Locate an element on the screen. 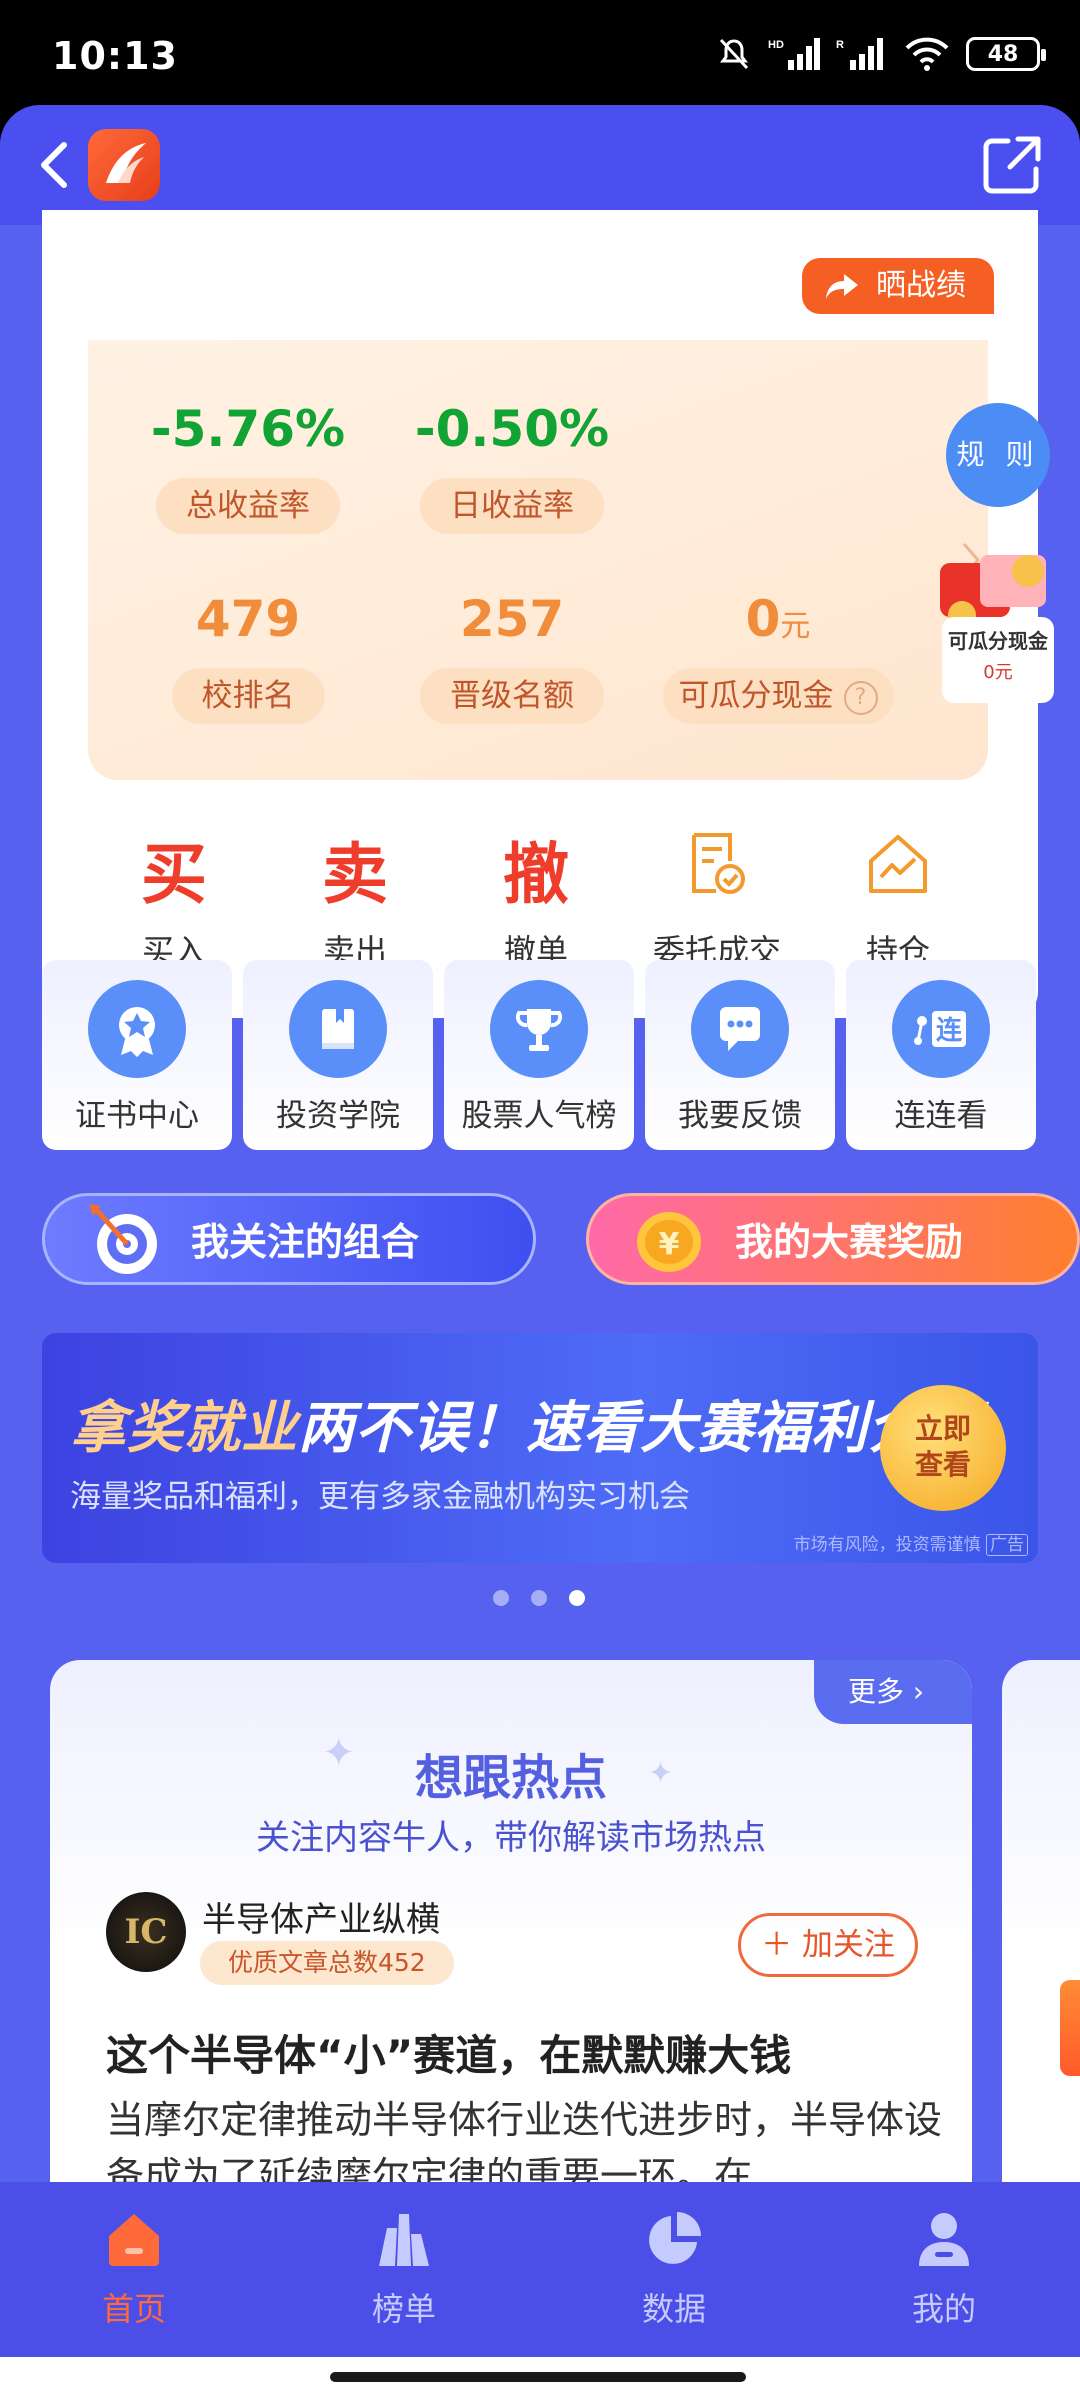  banner-cta-line1: 立即 is located at coordinates (942, 1428).